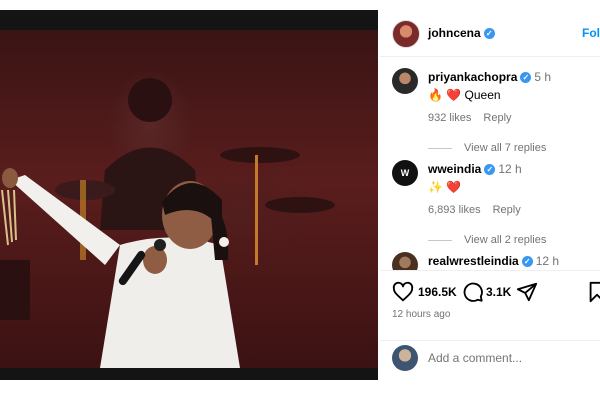 The height and width of the screenshot is (401, 600). Describe the element at coordinates (406, 34) in the screenshot. I see `author-avatar` at that location.